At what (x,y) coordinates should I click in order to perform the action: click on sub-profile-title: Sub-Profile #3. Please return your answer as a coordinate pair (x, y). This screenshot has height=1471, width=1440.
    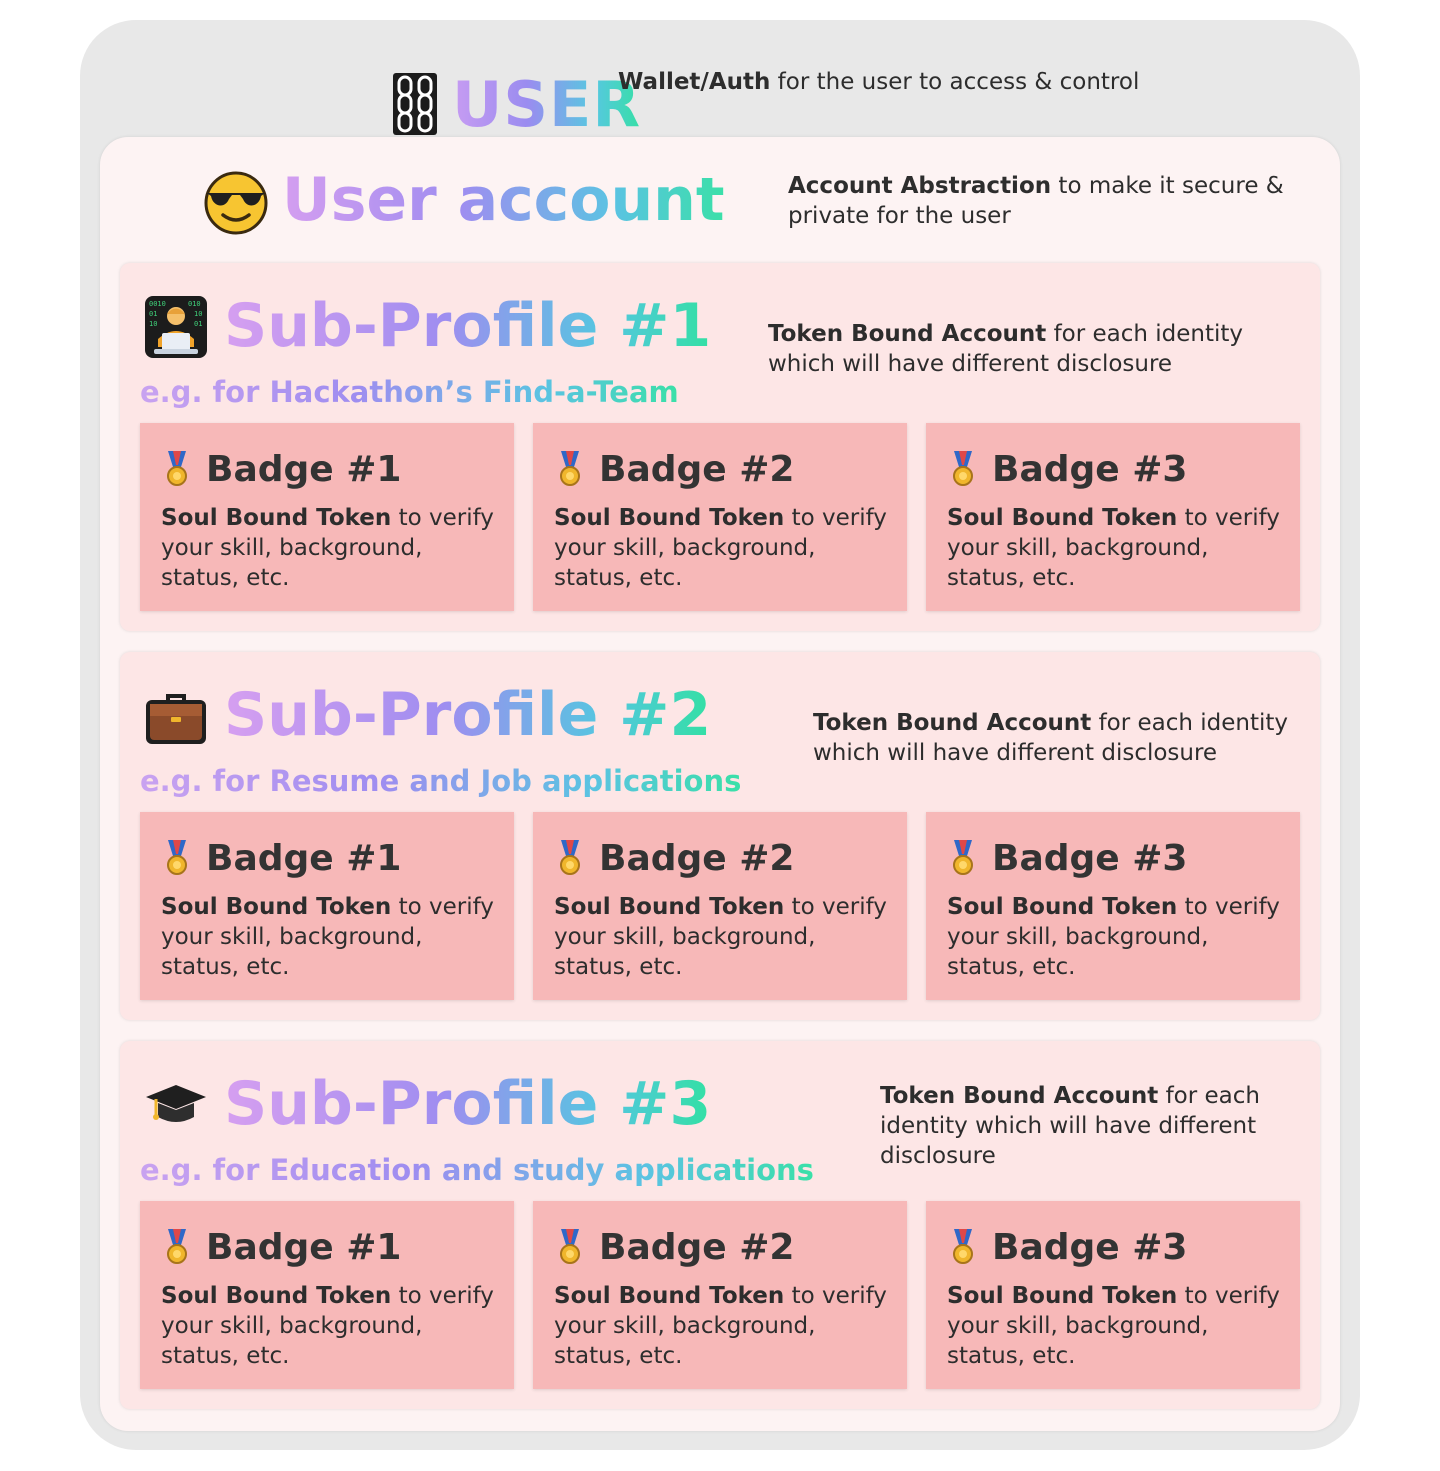
    Looking at the image, I should click on (468, 1104).